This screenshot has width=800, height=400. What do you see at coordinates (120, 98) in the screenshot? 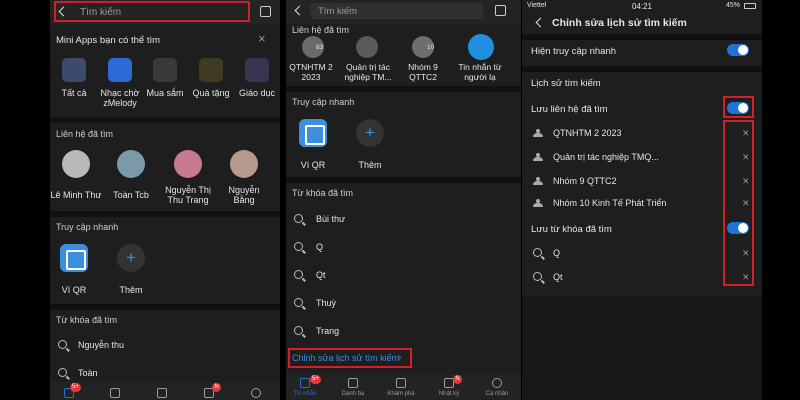
I see `app-label-zmelody: Nhạc chờ zMelody` at bounding box center [120, 98].